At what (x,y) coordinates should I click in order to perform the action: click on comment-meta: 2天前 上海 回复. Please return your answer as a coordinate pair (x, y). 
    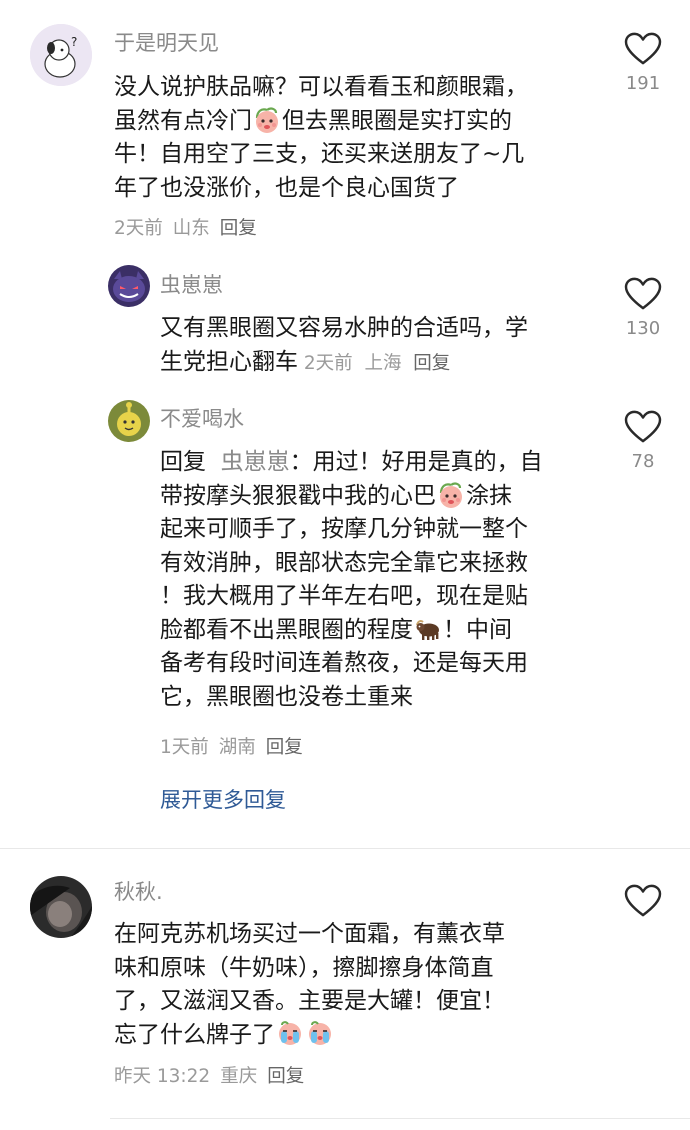
    Looking at the image, I should click on (374, 363).